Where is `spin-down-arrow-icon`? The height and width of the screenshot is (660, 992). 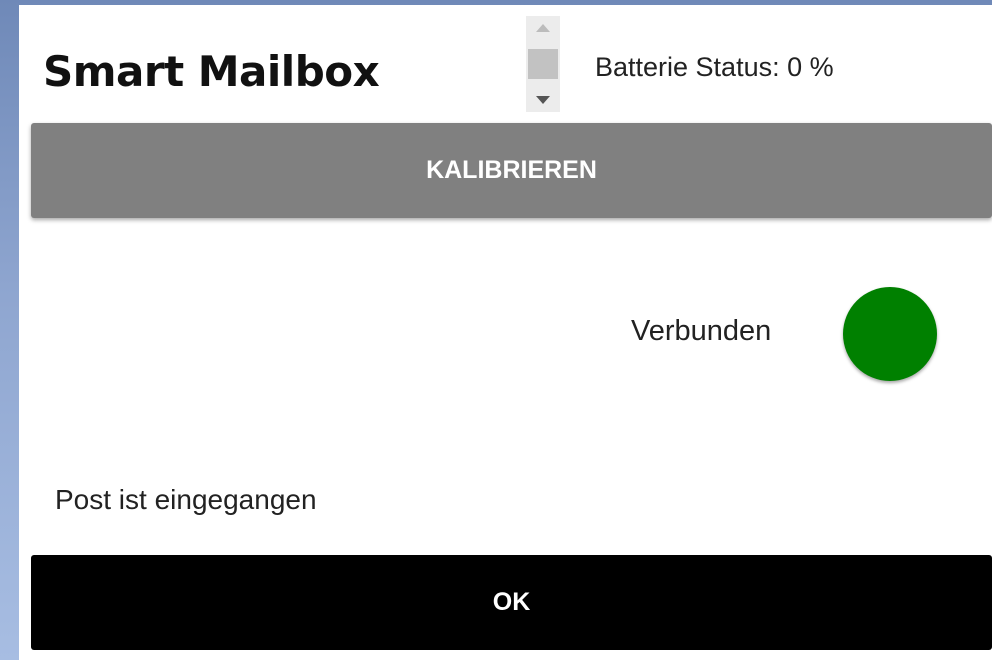 spin-down-arrow-icon is located at coordinates (543, 100).